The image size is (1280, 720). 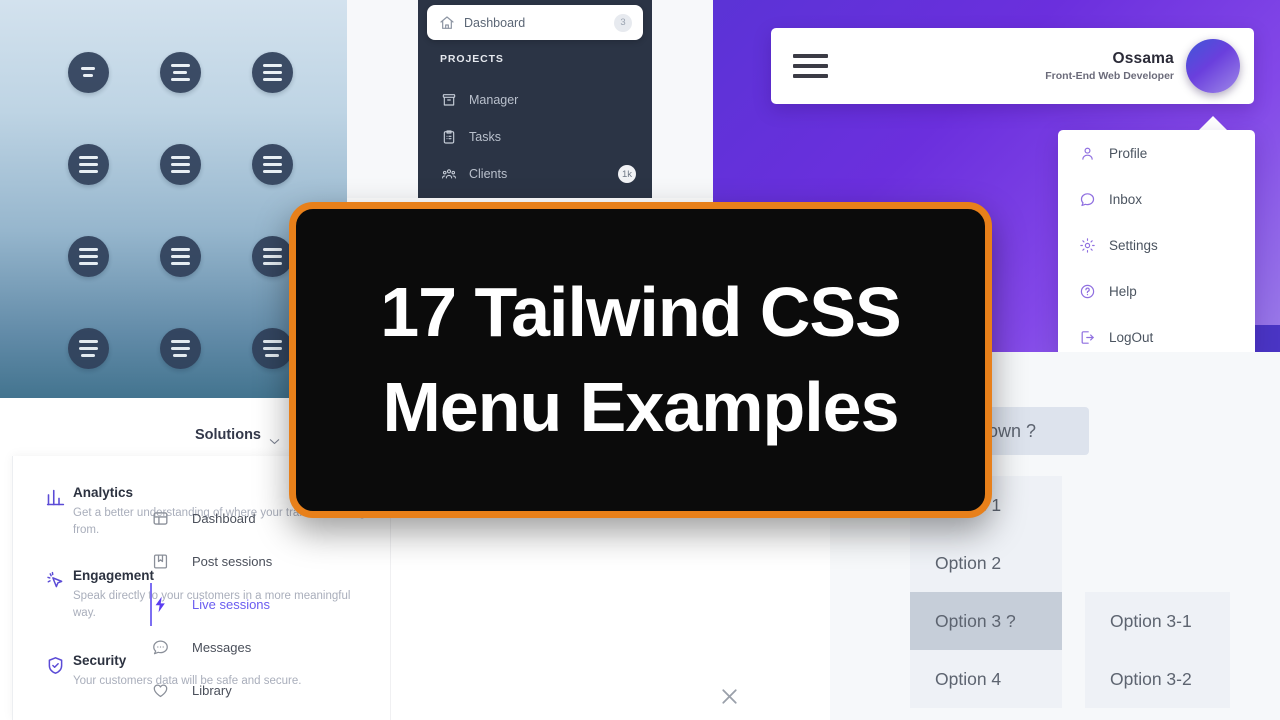 I want to click on logout-icon, so click(x=1087, y=337).